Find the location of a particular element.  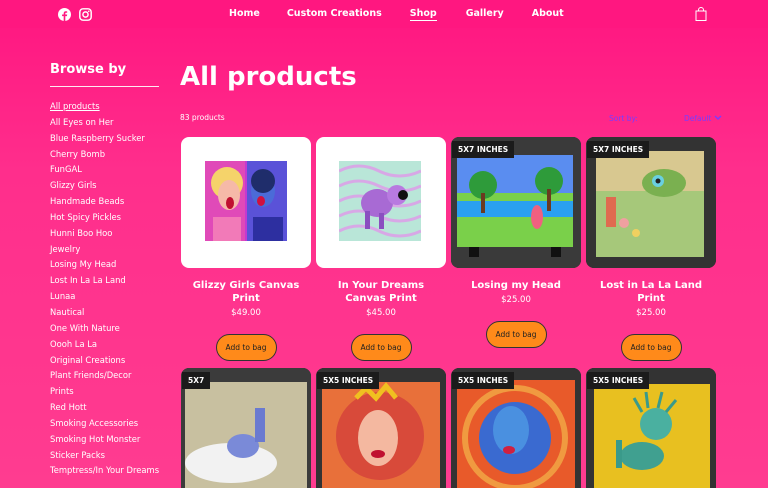

product-name: In Your Dreams Canvas Print is located at coordinates (381, 292).